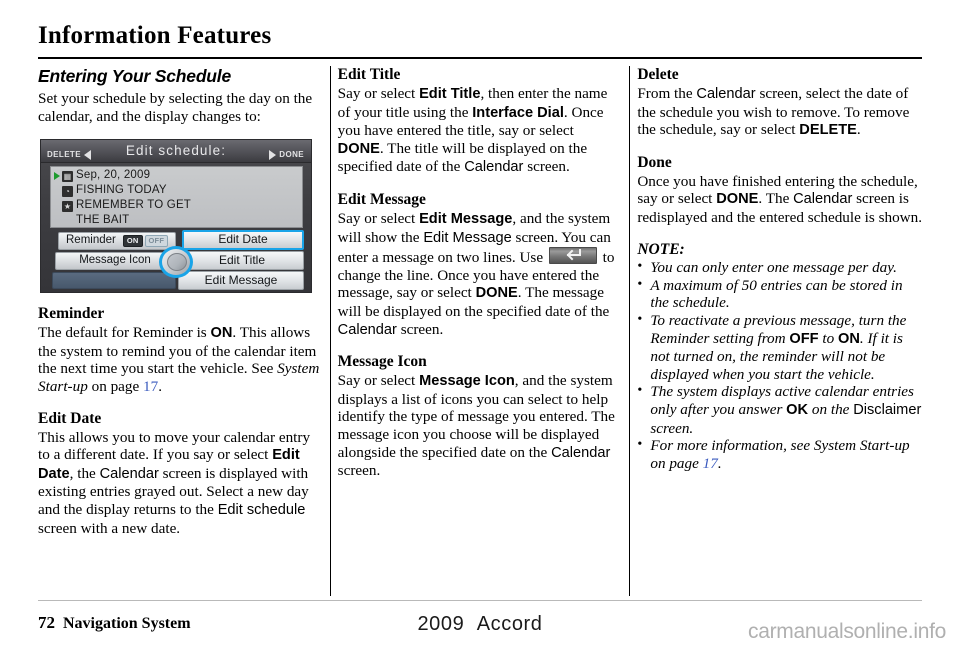 This screenshot has height=655, width=960. I want to click on text-run-italic: on page, so click(676, 463).